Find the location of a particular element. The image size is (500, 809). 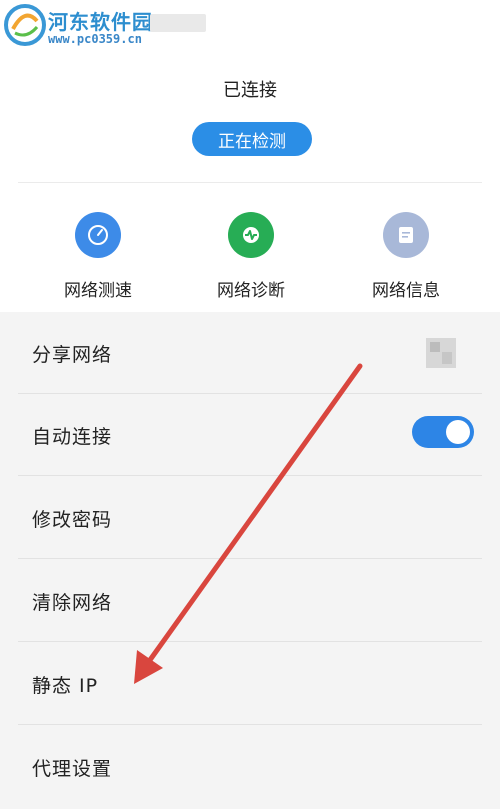

network-diagnosis-label: 网络诊断 is located at coordinates (251, 291).